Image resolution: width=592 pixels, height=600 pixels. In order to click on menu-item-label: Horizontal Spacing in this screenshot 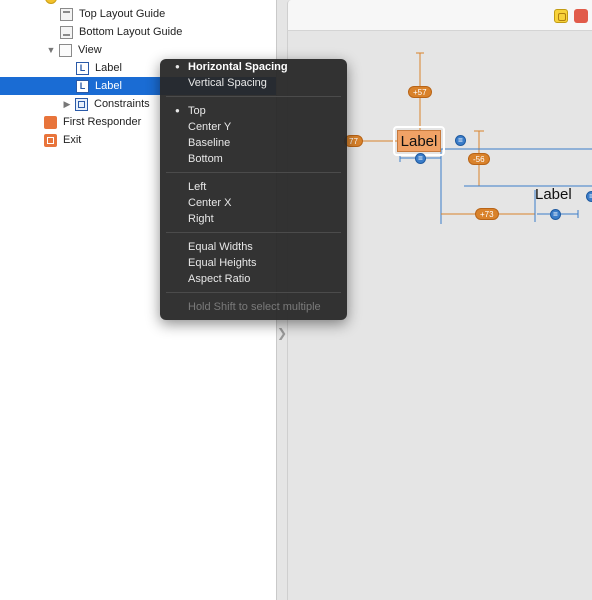, I will do `click(238, 67)`.